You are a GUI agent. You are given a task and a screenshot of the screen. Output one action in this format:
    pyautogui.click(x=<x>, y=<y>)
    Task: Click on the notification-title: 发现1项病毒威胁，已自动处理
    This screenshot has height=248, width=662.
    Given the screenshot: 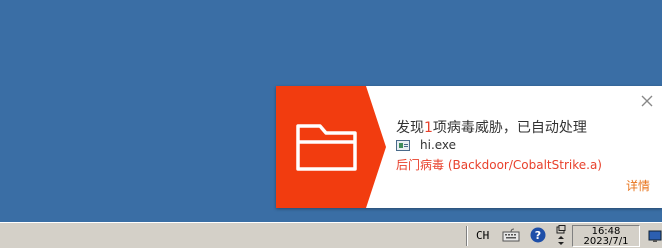 What is the action you would take?
    pyautogui.click(x=491, y=127)
    